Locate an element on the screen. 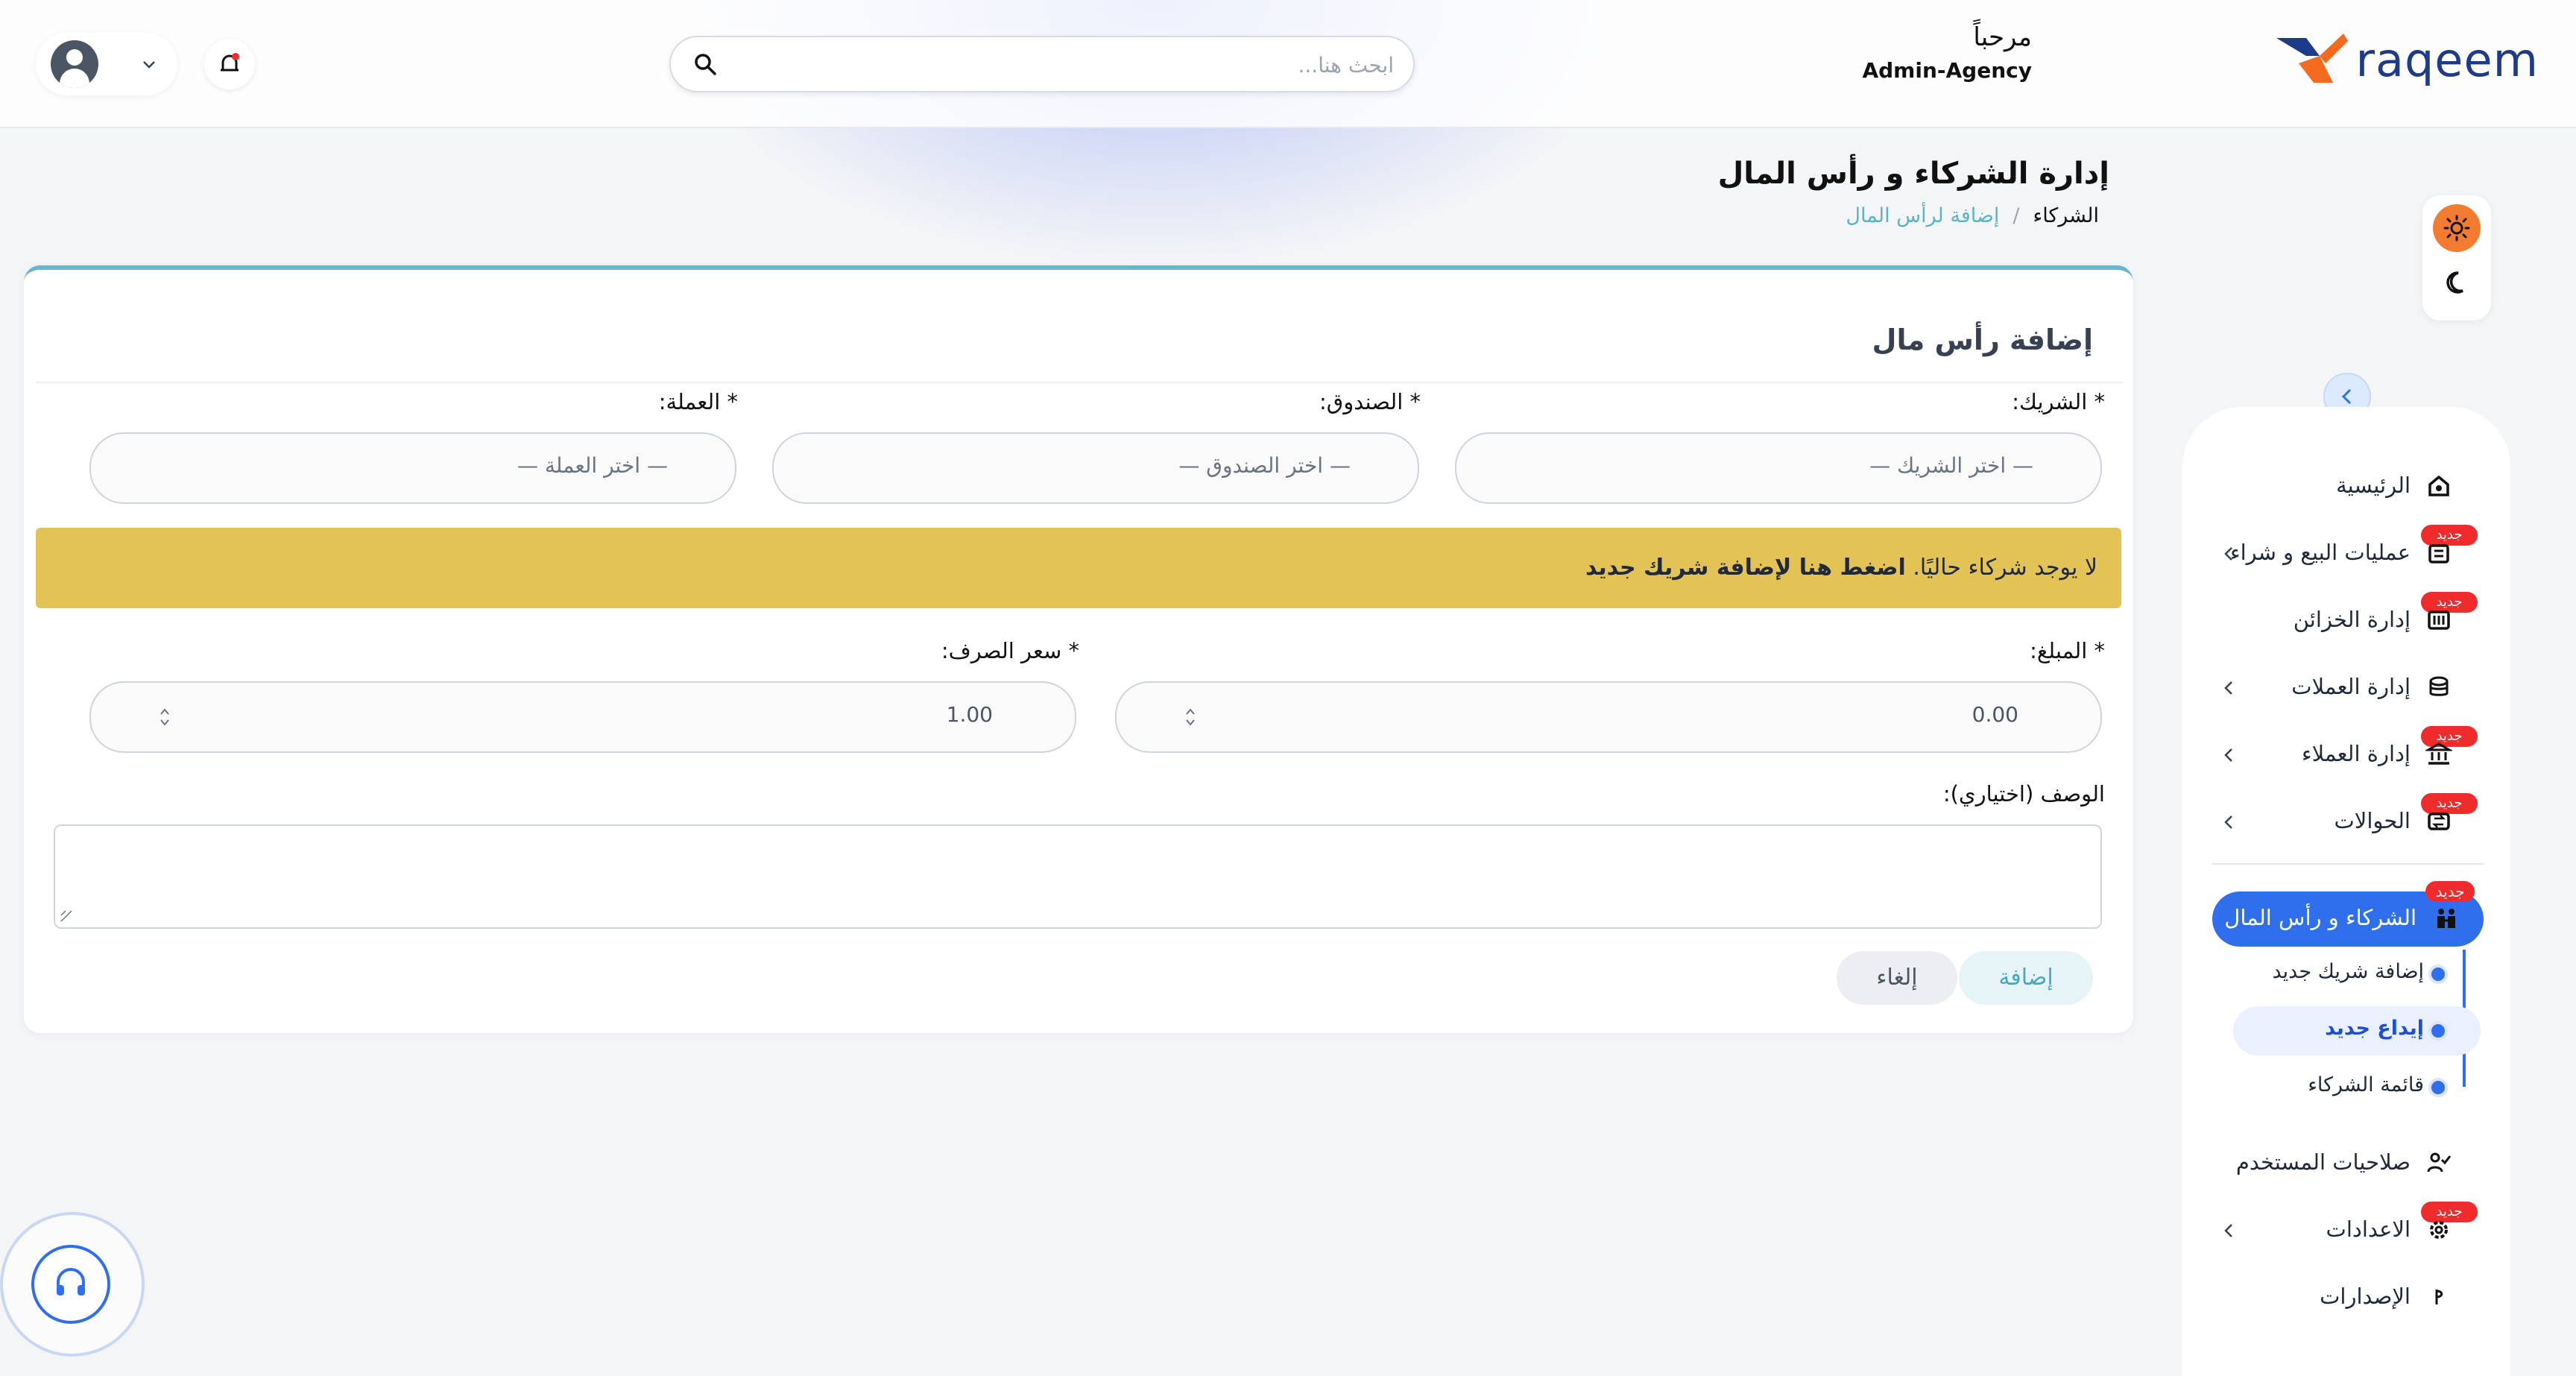 This screenshot has height=1376, width=2576. breadcrumb-partners: الشركاء is located at coordinates (2066, 216).